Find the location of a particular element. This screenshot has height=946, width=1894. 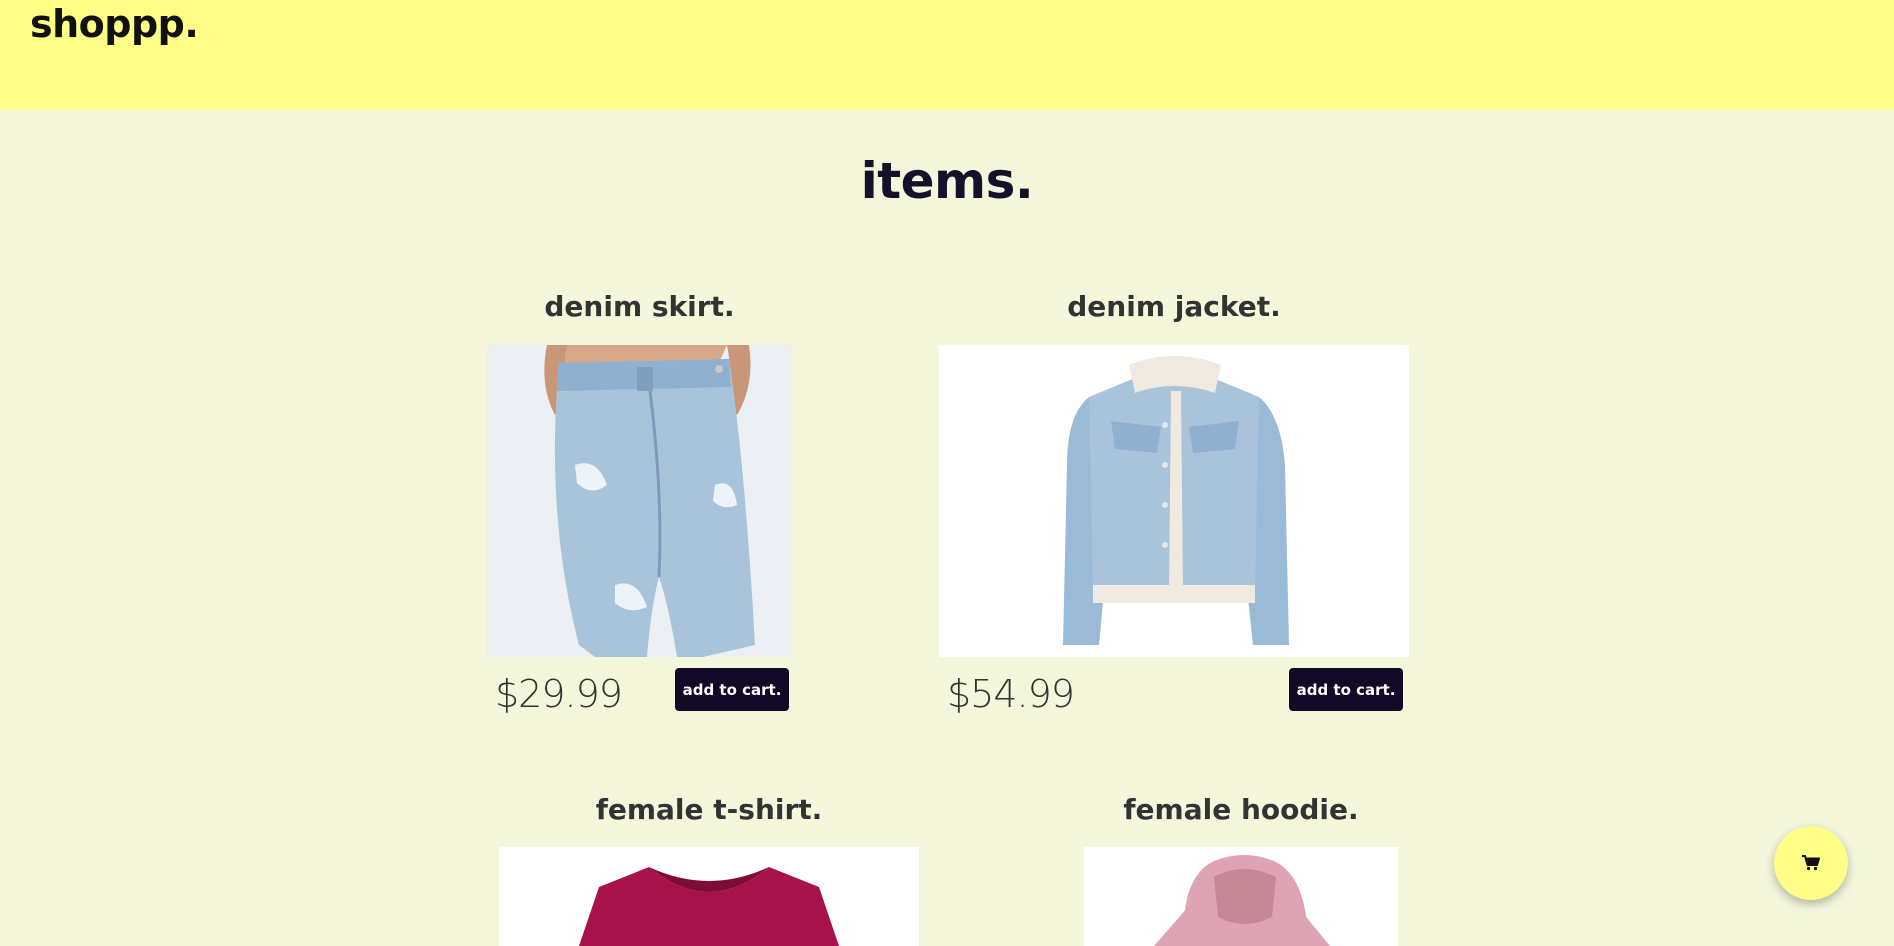

product-name: female hoodie. is located at coordinates (1241, 809).